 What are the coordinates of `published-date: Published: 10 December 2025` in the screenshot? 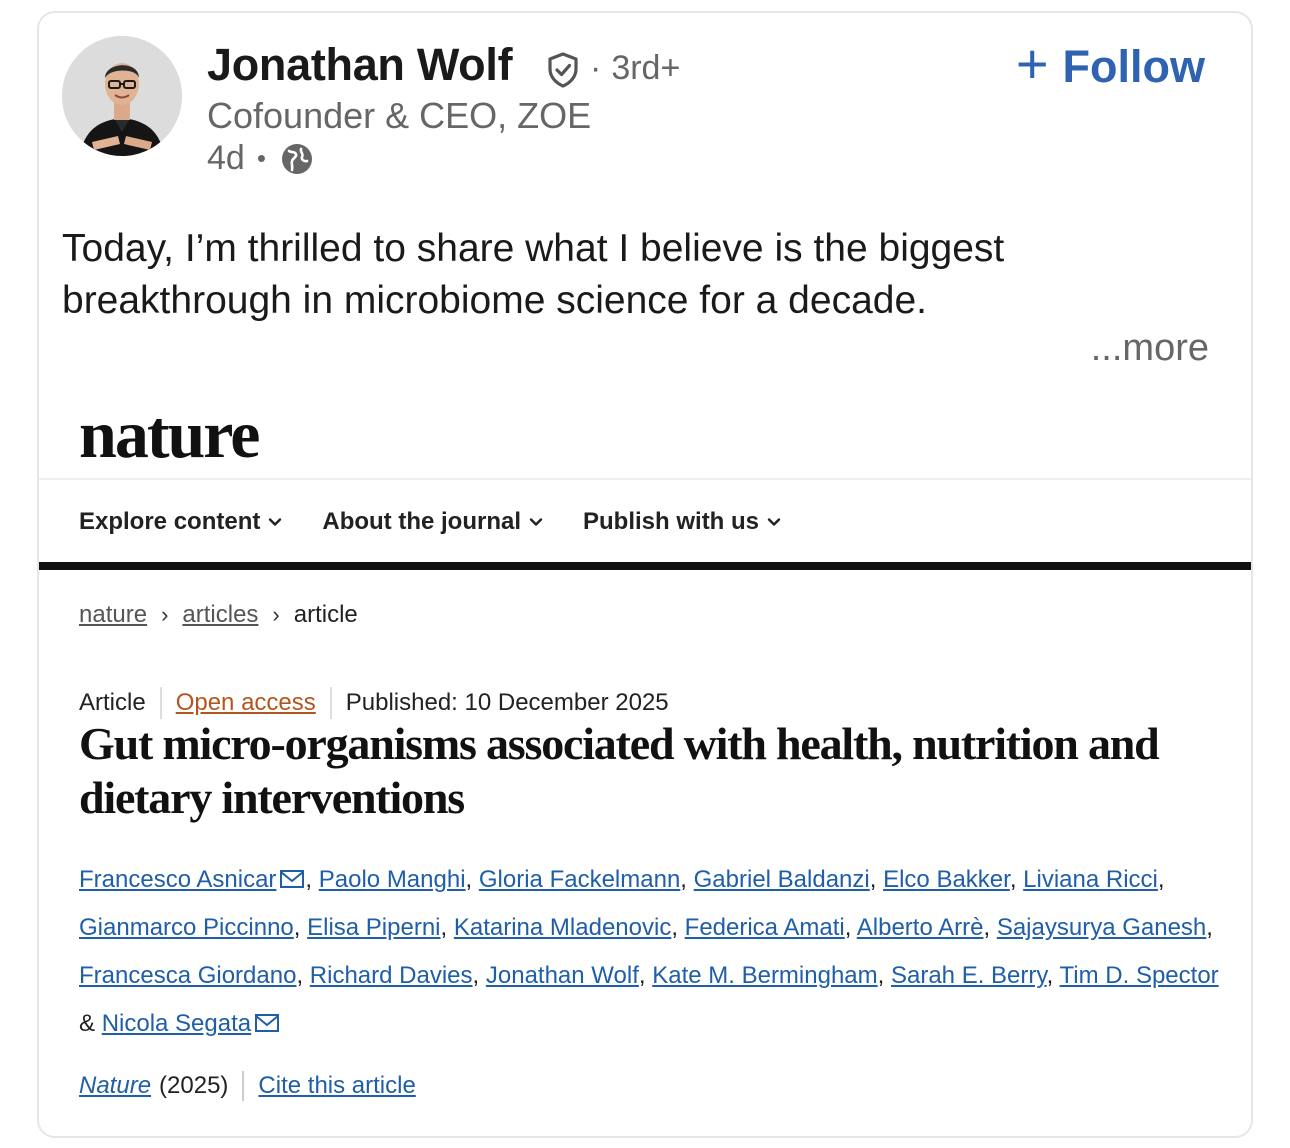 It's located at (507, 702).